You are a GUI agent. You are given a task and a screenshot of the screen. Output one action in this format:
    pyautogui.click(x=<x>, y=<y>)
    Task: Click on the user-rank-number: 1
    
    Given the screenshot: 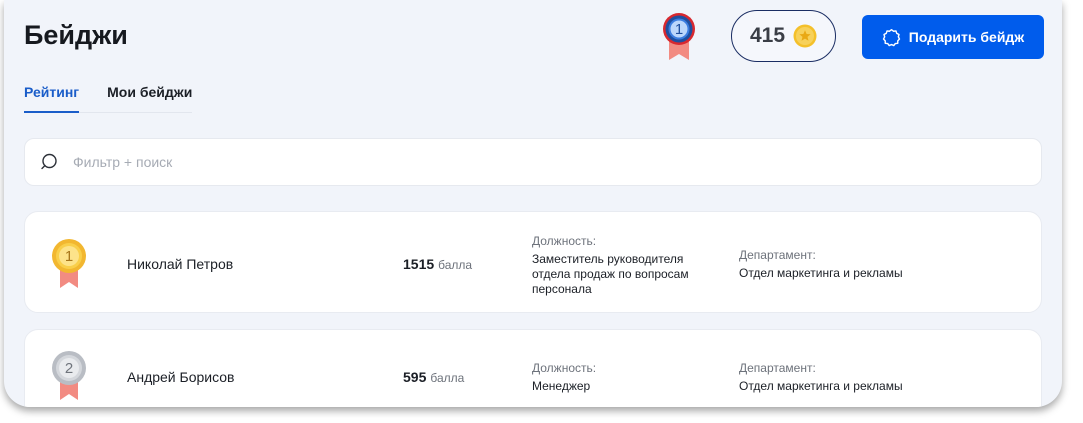 What is the action you would take?
    pyautogui.click(x=679, y=29)
    